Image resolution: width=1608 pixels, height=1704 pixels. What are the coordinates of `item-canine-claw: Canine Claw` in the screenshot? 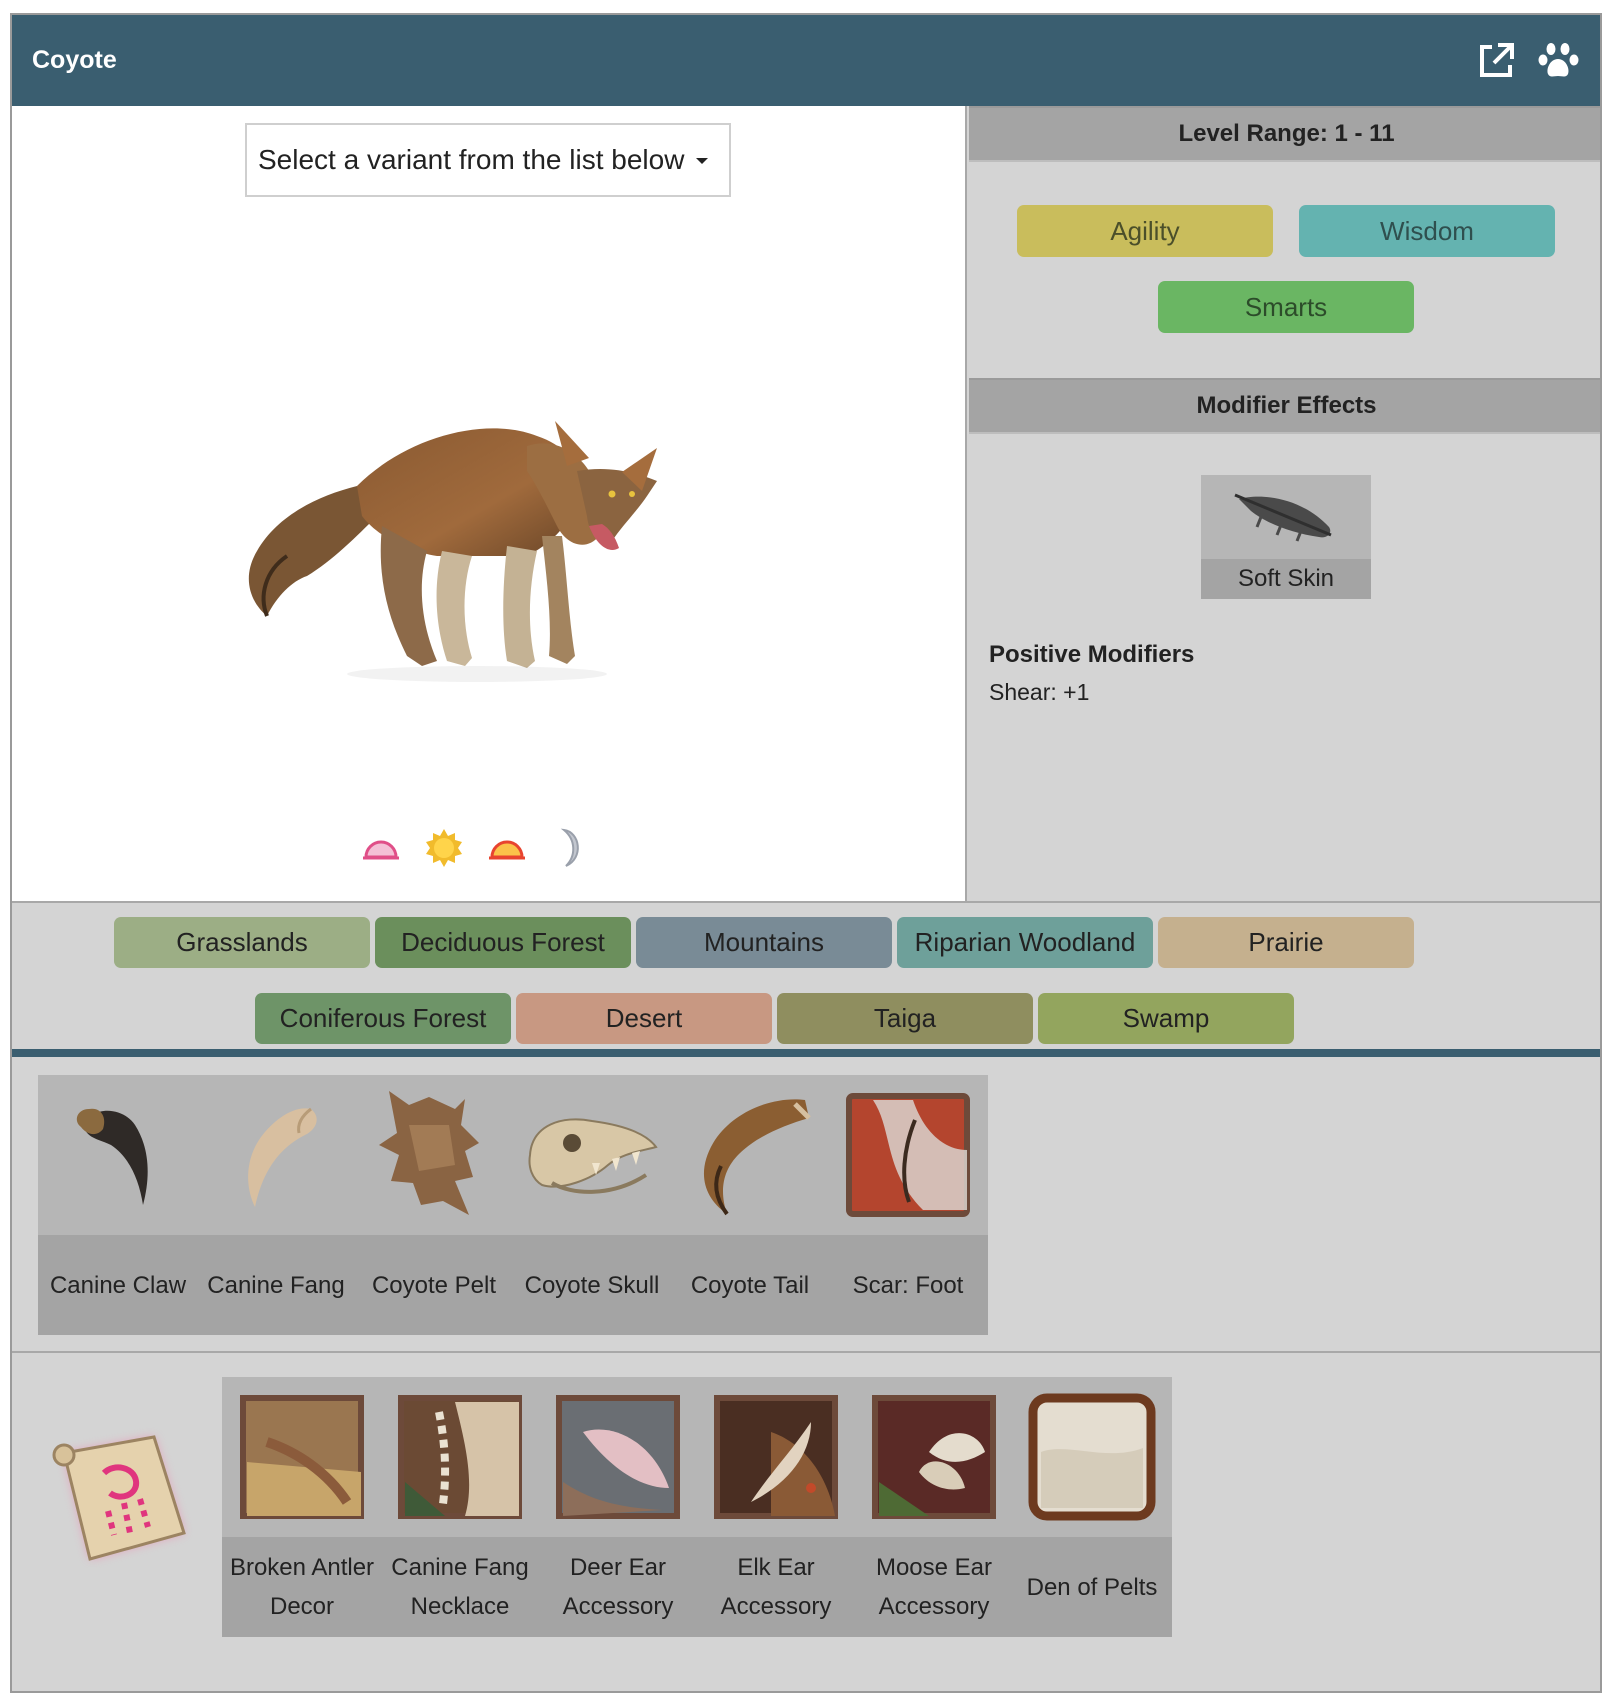 It's located at (118, 1205).